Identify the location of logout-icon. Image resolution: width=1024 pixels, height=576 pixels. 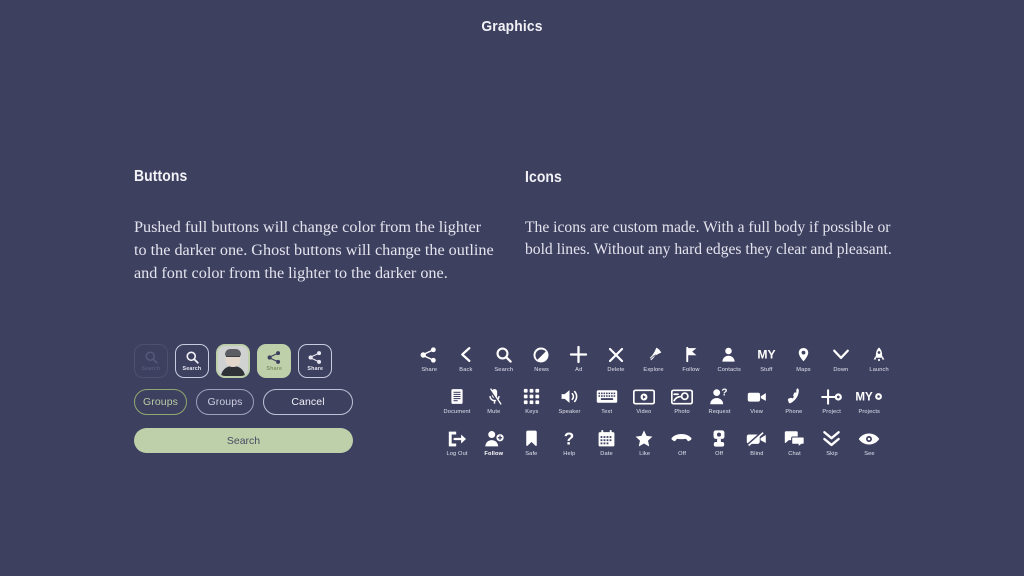
(457, 438).